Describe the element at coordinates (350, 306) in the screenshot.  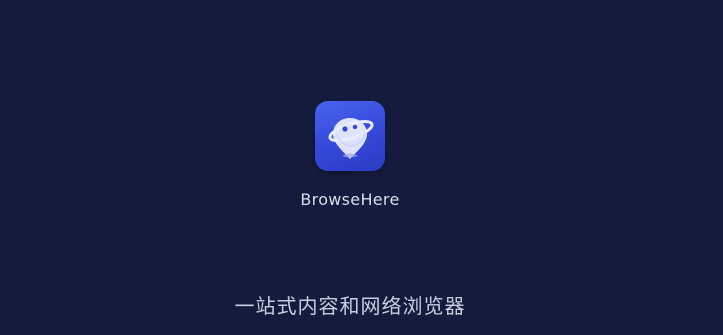
I see `app-tagline: 一站式内容和网络浏览器` at that location.